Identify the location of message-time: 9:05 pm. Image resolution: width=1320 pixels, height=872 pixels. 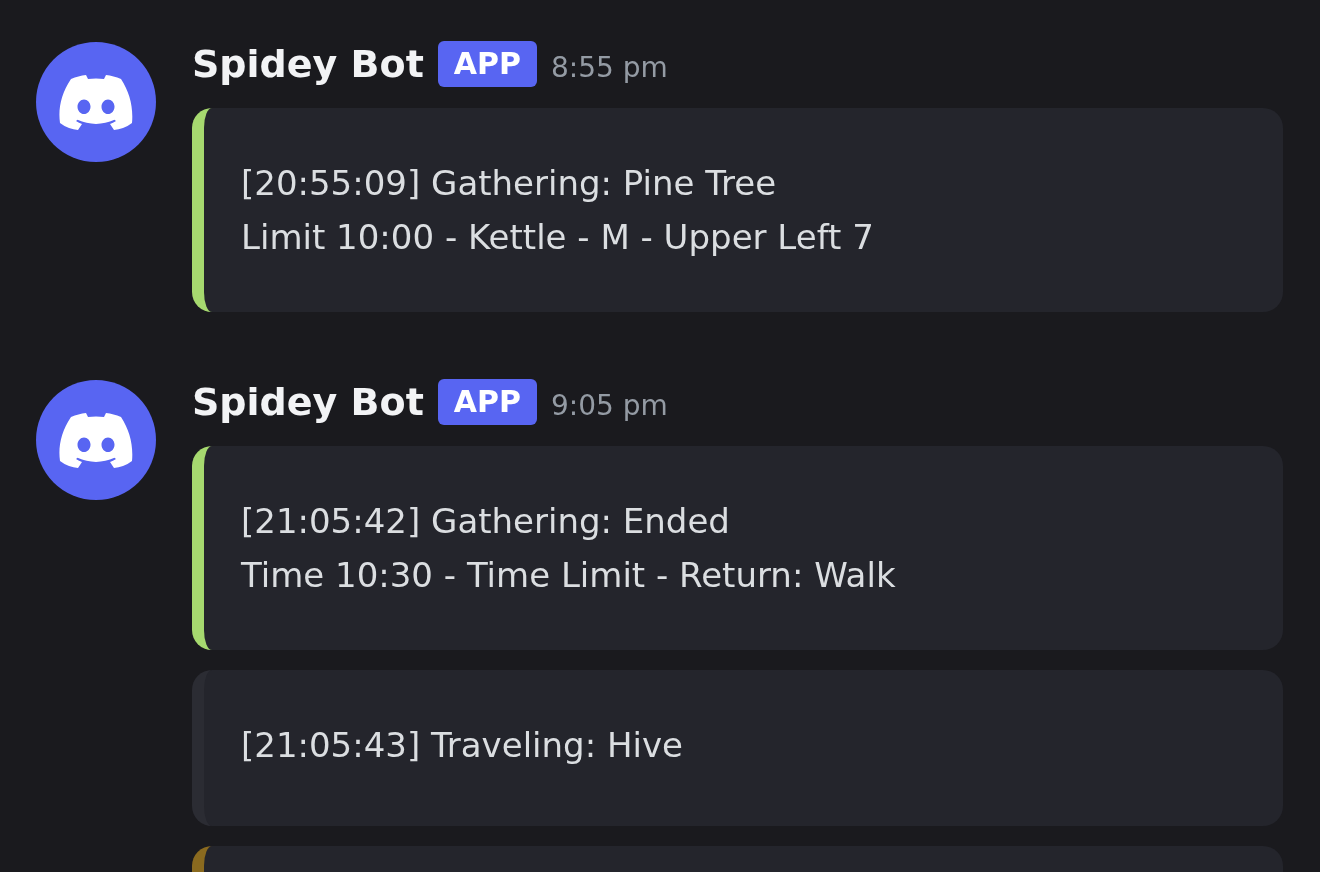
(609, 405).